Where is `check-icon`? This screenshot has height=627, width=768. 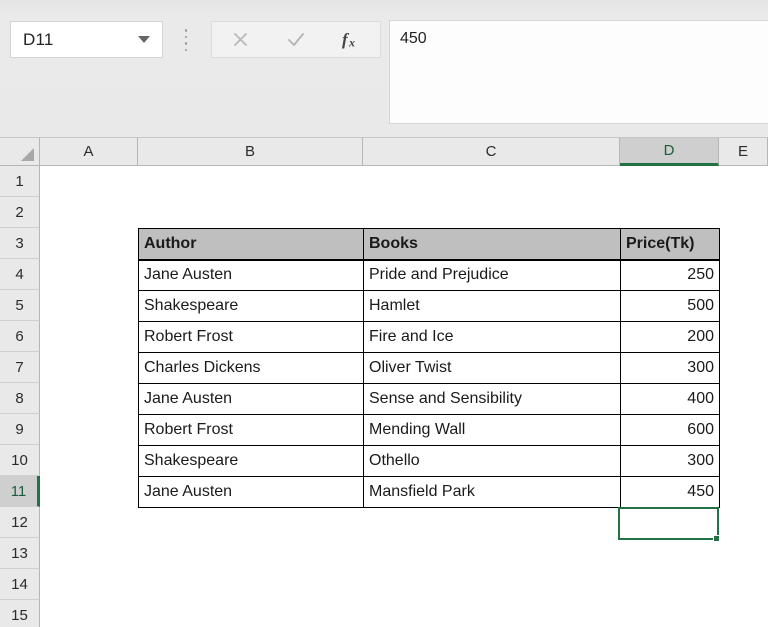
check-icon is located at coordinates (296, 39).